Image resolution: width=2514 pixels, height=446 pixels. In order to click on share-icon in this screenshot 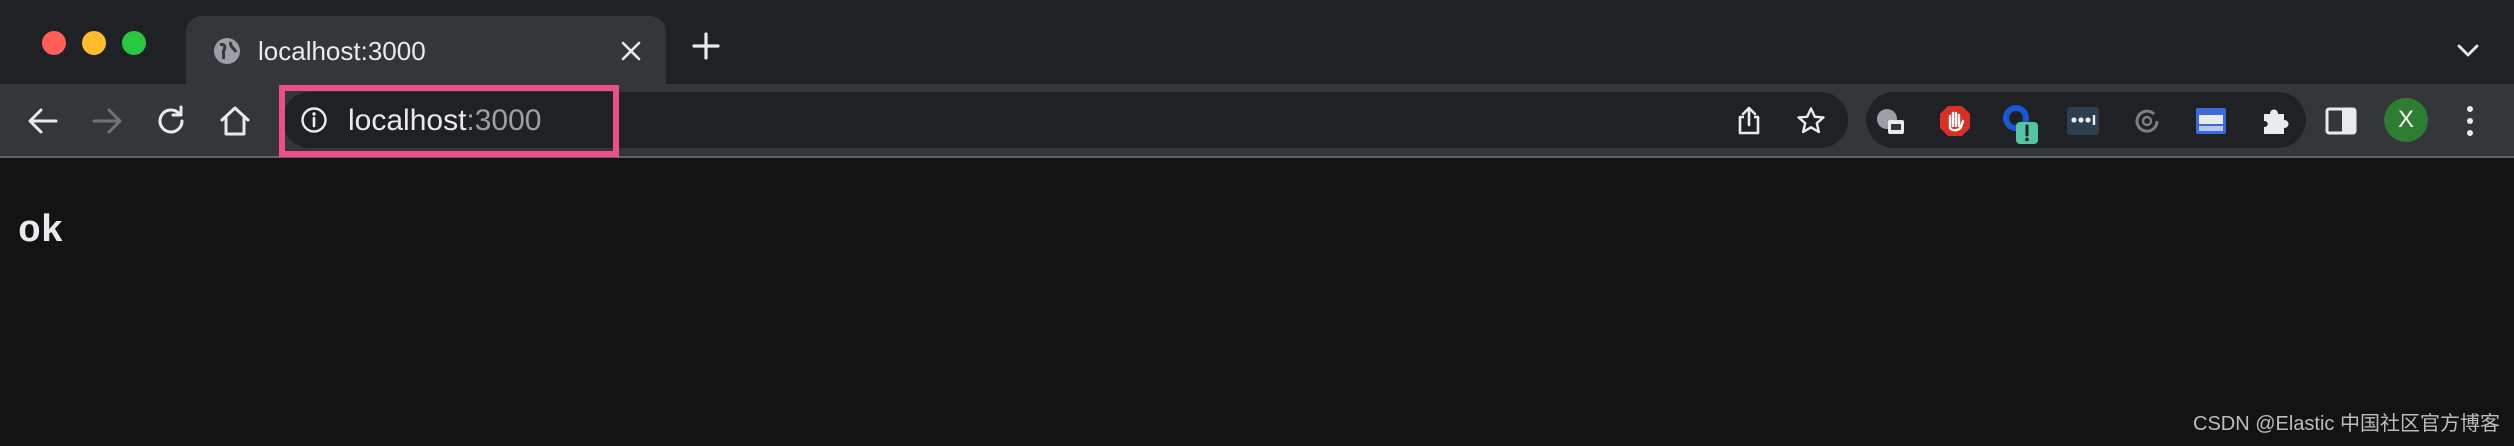, I will do `click(1749, 121)`.